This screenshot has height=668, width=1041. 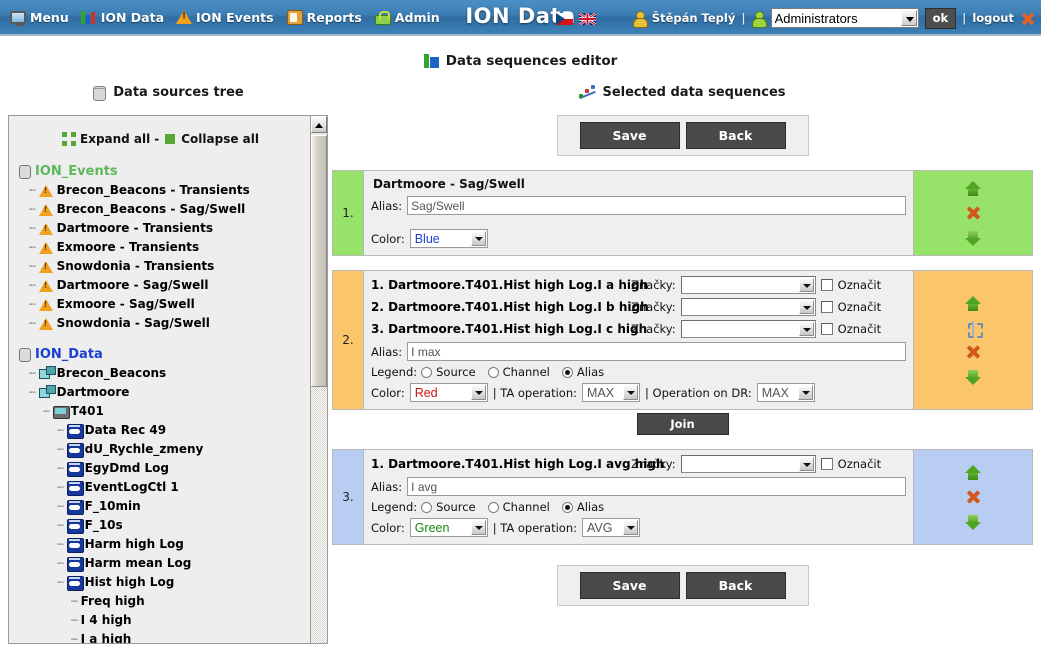 What do you see at coordinates (160, 354) in the screenshot?
I see `tree-node: ION_Data` at bounding box center [160, 354].